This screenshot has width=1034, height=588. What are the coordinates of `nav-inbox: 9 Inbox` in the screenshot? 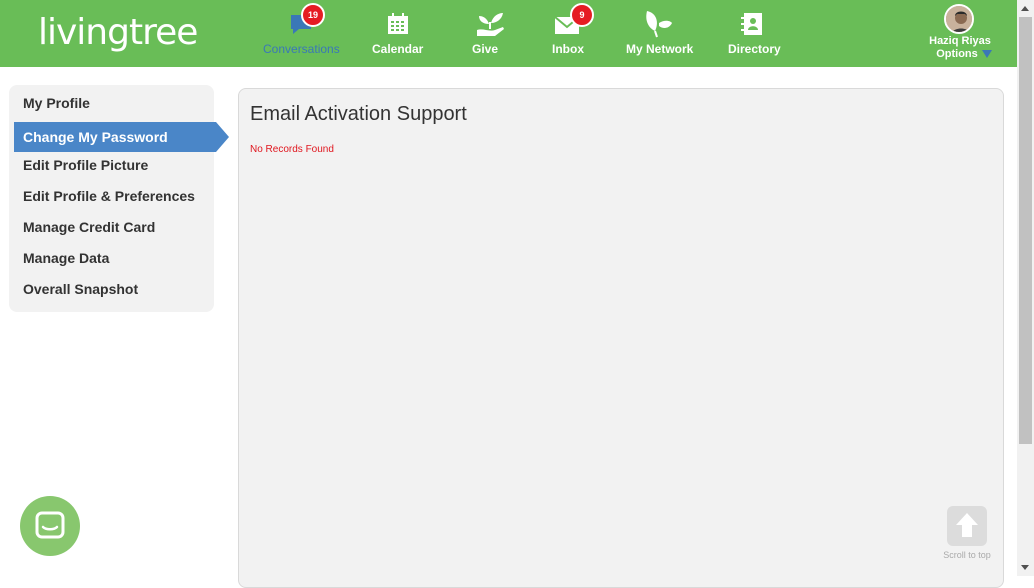 It's located at (573, 33).